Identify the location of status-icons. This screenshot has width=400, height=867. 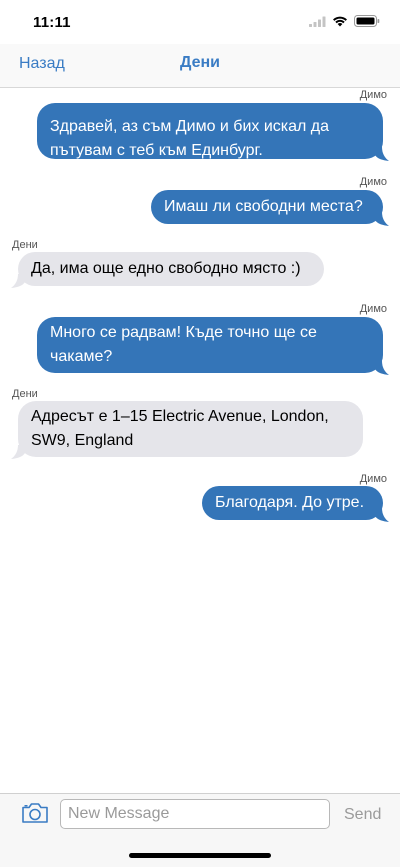
(344, 21).